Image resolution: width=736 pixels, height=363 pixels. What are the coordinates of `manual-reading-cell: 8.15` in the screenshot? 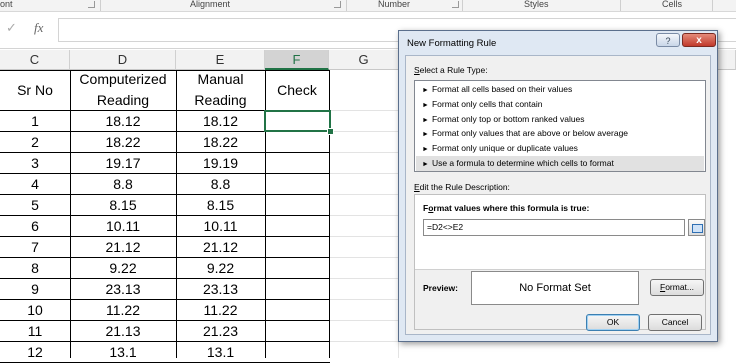 It's located at (220, 204).